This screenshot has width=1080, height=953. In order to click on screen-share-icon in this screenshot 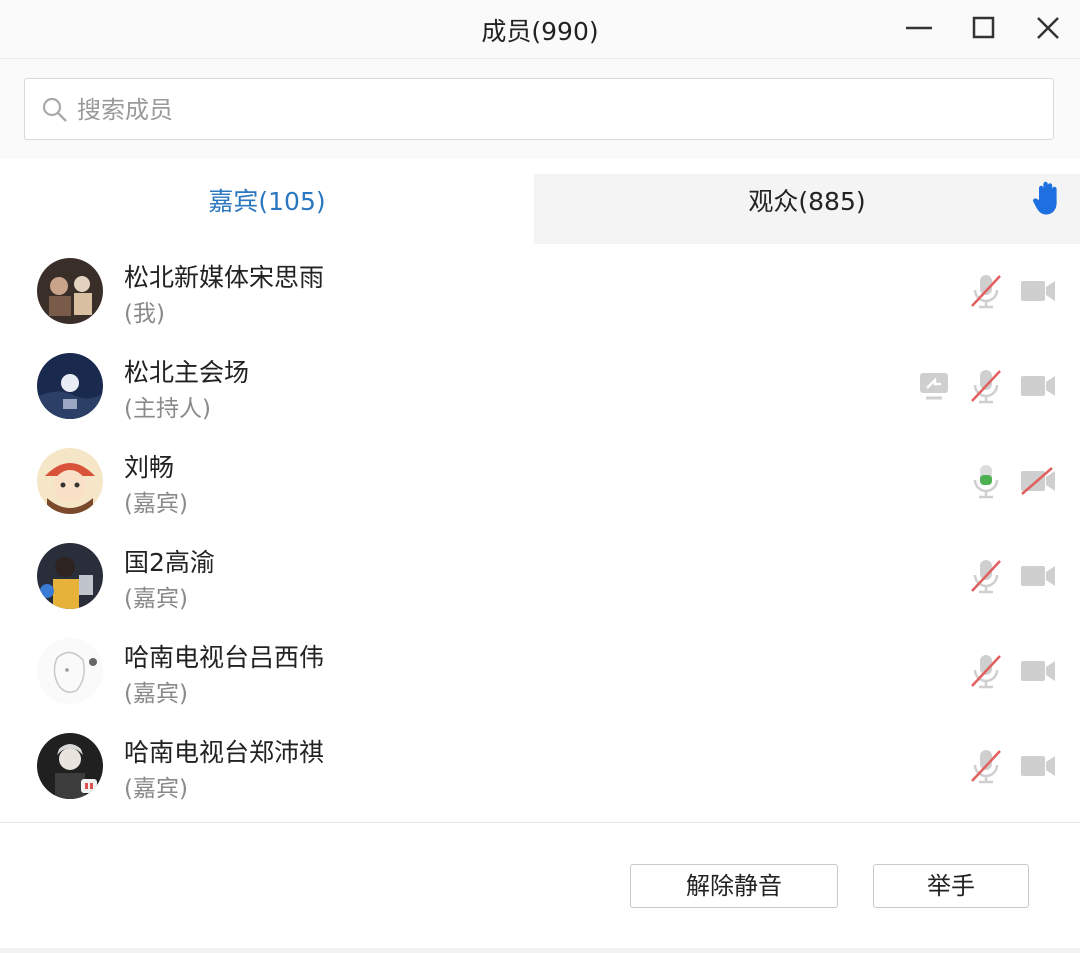, I will do `click(934, 386)`.